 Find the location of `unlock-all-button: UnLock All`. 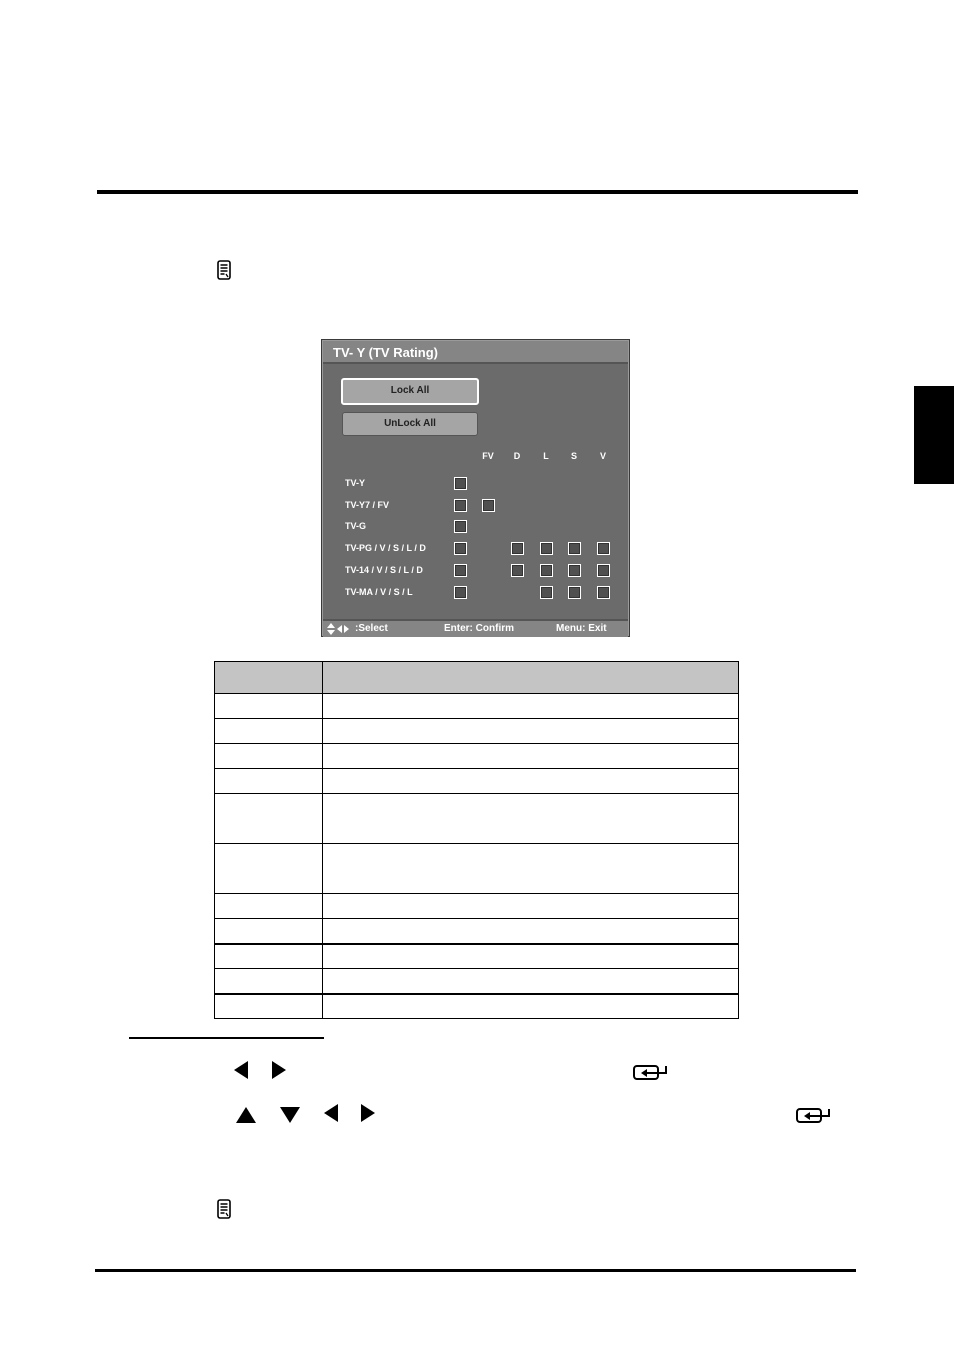

unlock-all-button: UnLock All is located at coordinates (410, 424).